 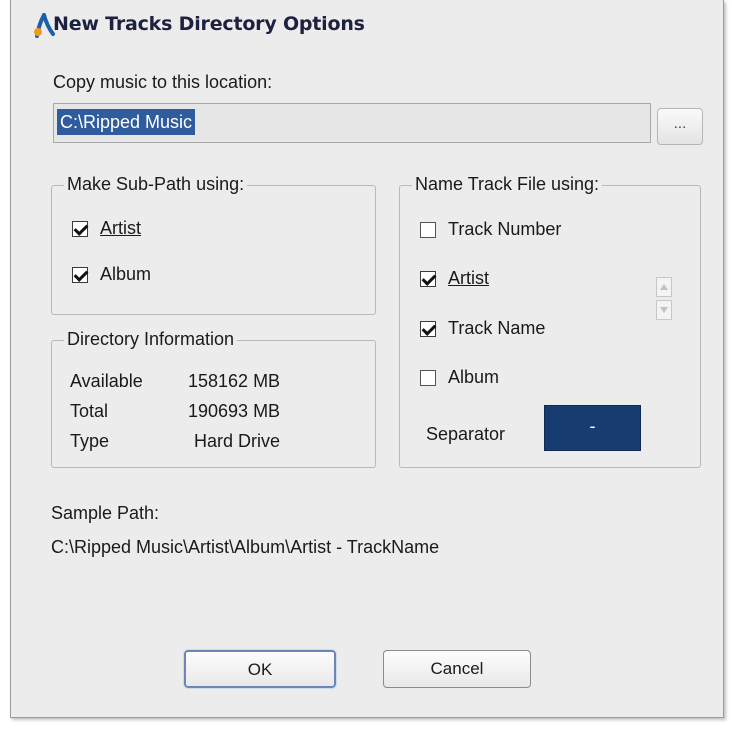 I want to click on track-name-option: Track Name, so click(x=482, y=328).